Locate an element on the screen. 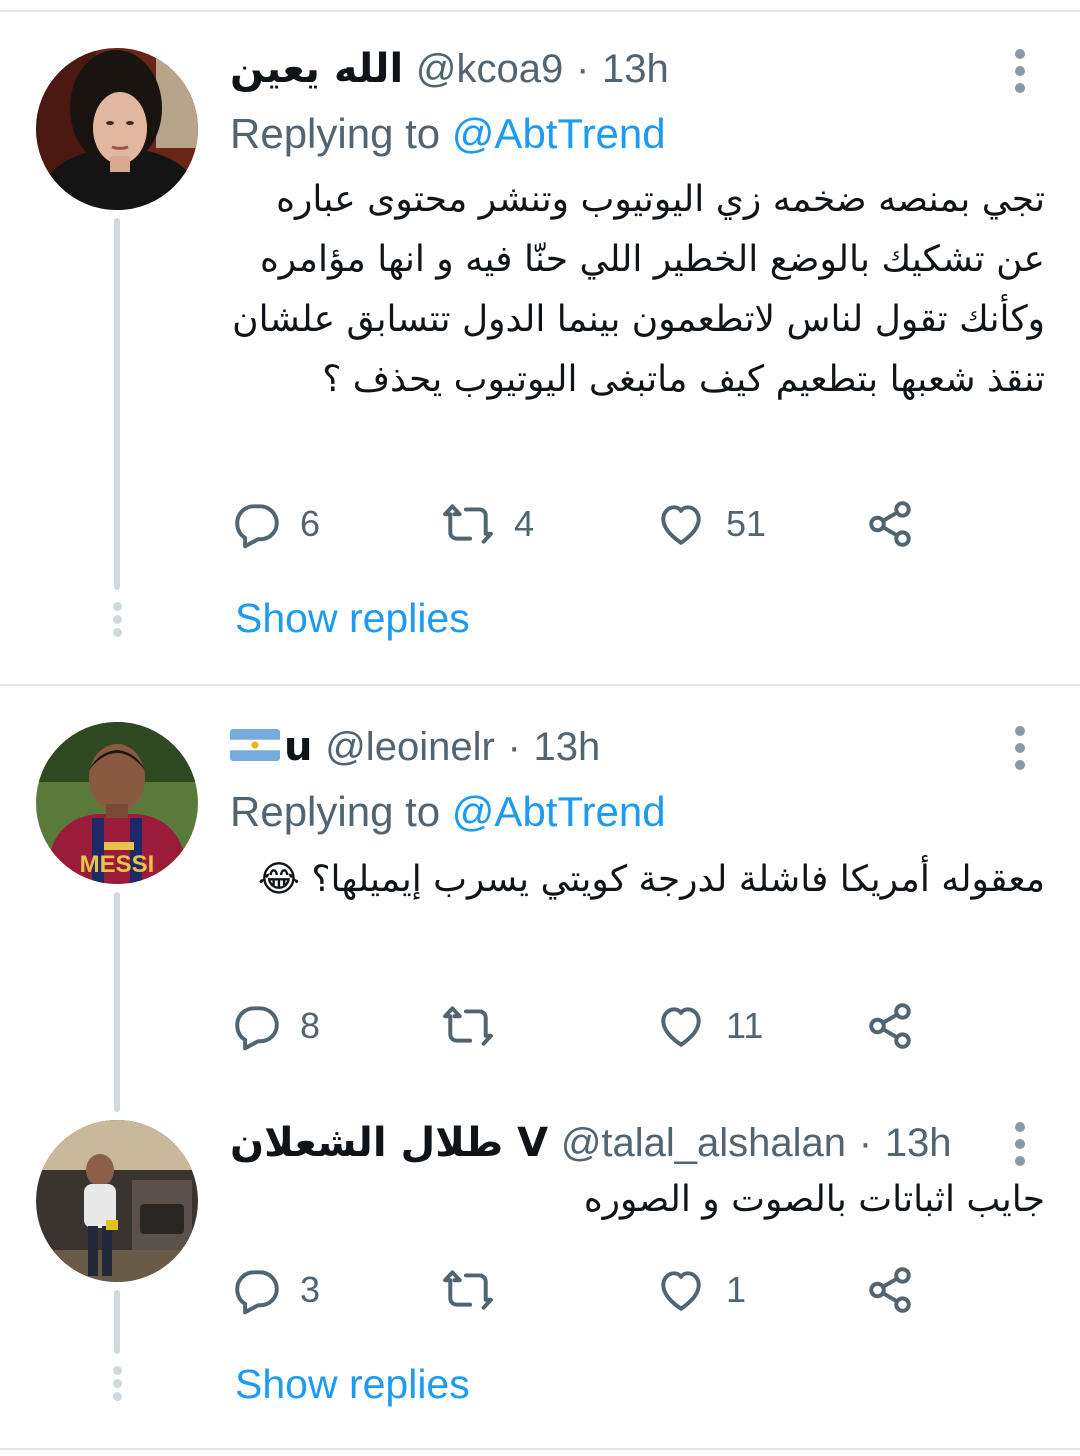  tweet-header: الله يعين @kcoa9 · 13h is located at coordinates (449, 69).